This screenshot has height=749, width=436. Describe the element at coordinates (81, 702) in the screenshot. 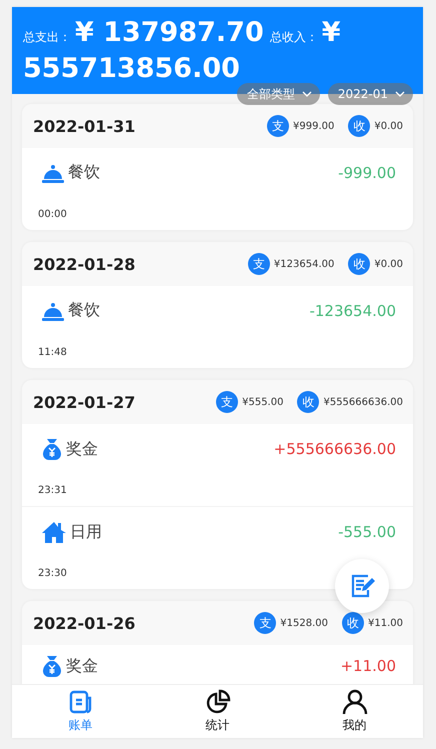

I see `document-icon` at that location.